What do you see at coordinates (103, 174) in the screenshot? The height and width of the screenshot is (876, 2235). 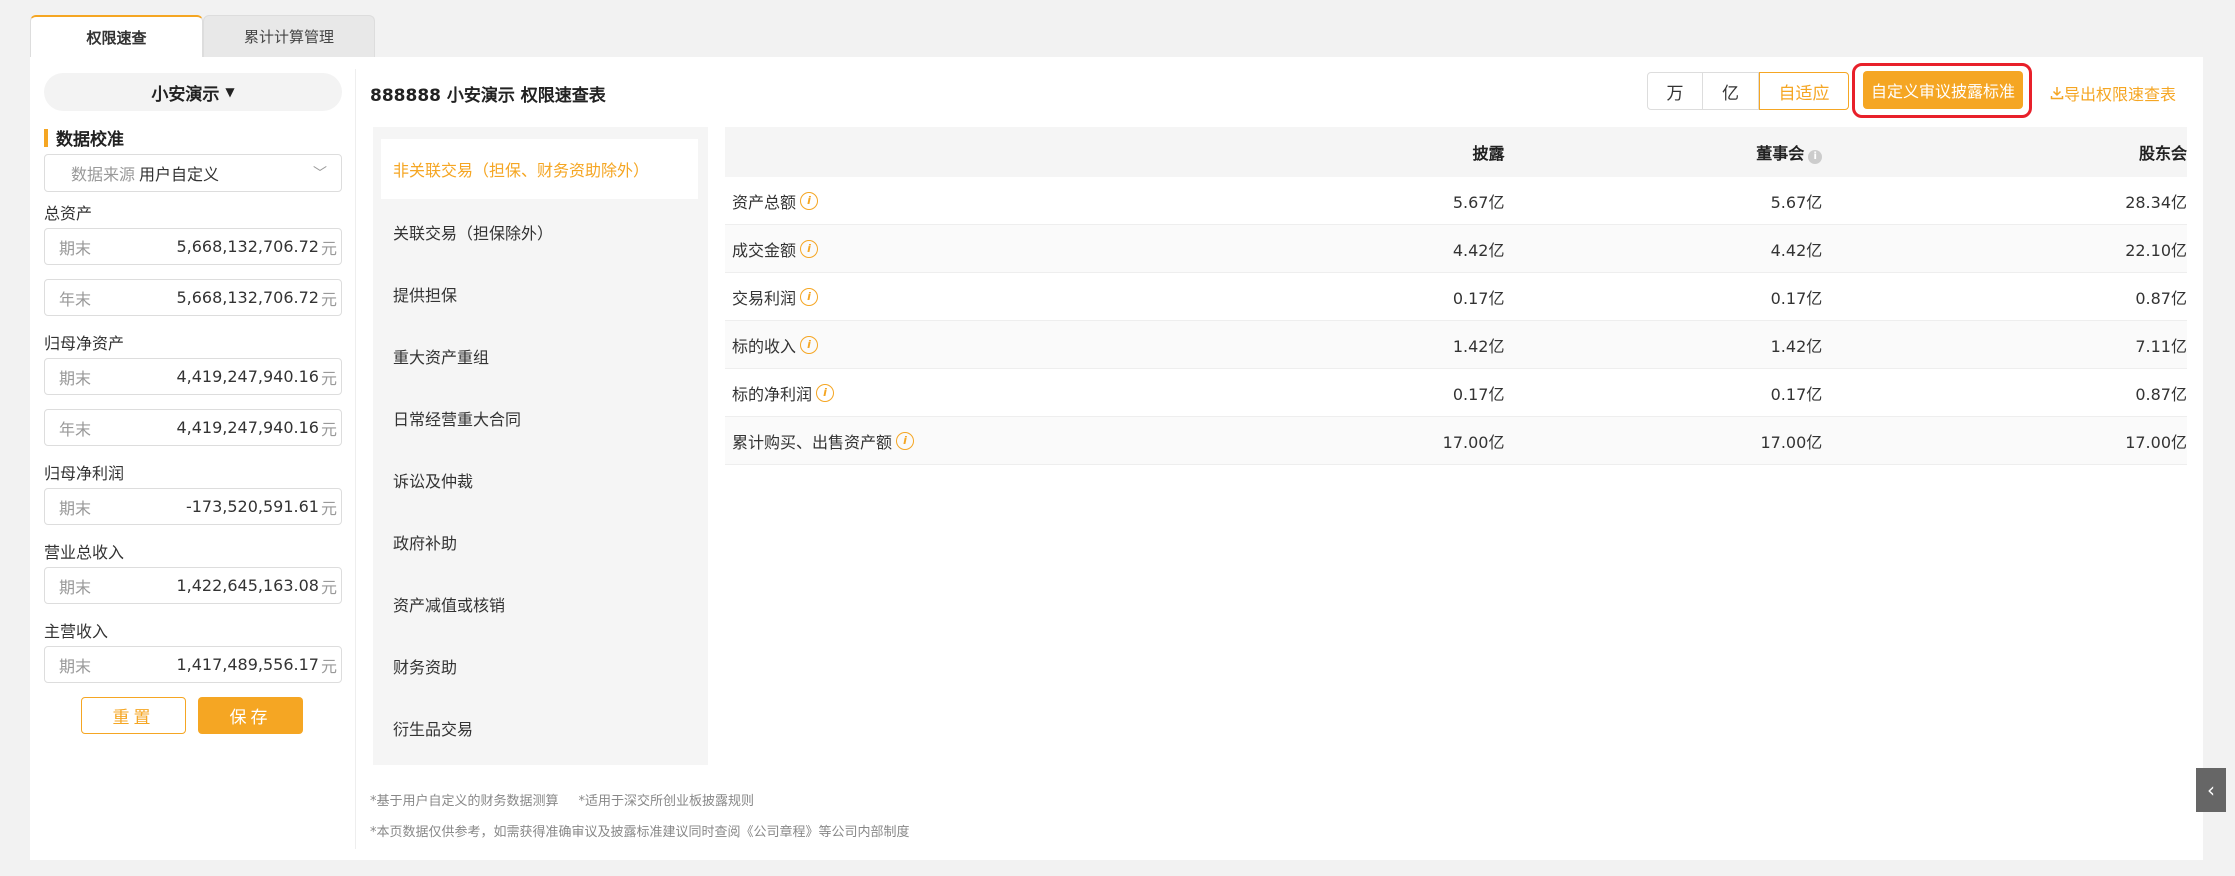 I see `data-source-label: 数据来源` at bounding box center [103, 174].